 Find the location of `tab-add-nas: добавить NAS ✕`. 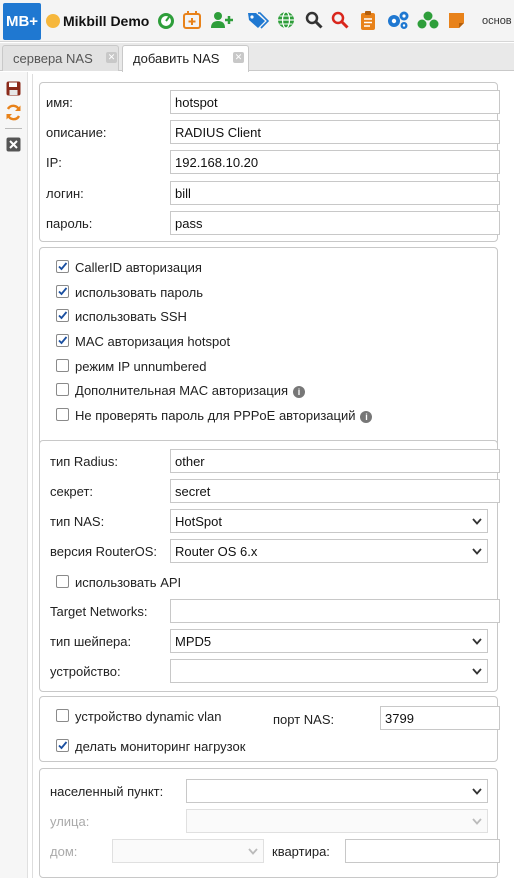

tab-add-nas: добавить NAS ✕ is located at coordinates (185, 58).